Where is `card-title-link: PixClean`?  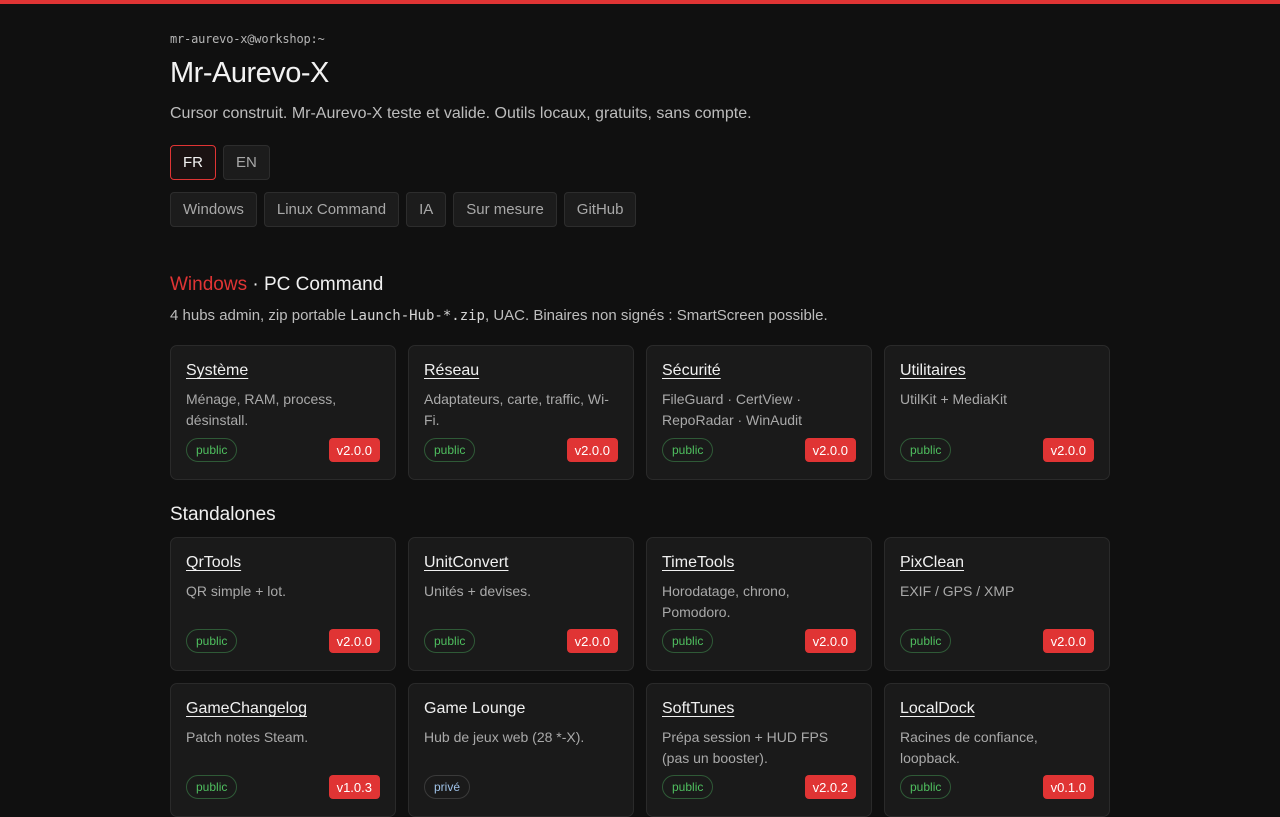 card-title-link: PixClean is located at coordinates (932, 563).